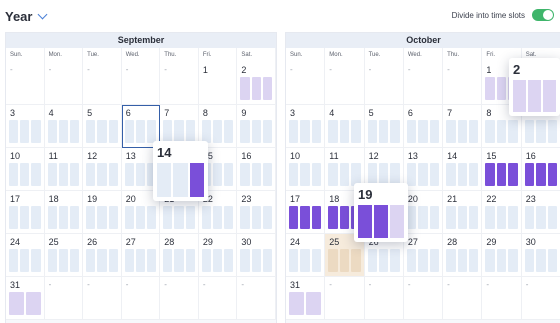 Image resolution: width=560 pixels, height=323 pixels. Describe the element at coordinates (218, 83) in the screenshot. I see `day-cell: 1` at that location.